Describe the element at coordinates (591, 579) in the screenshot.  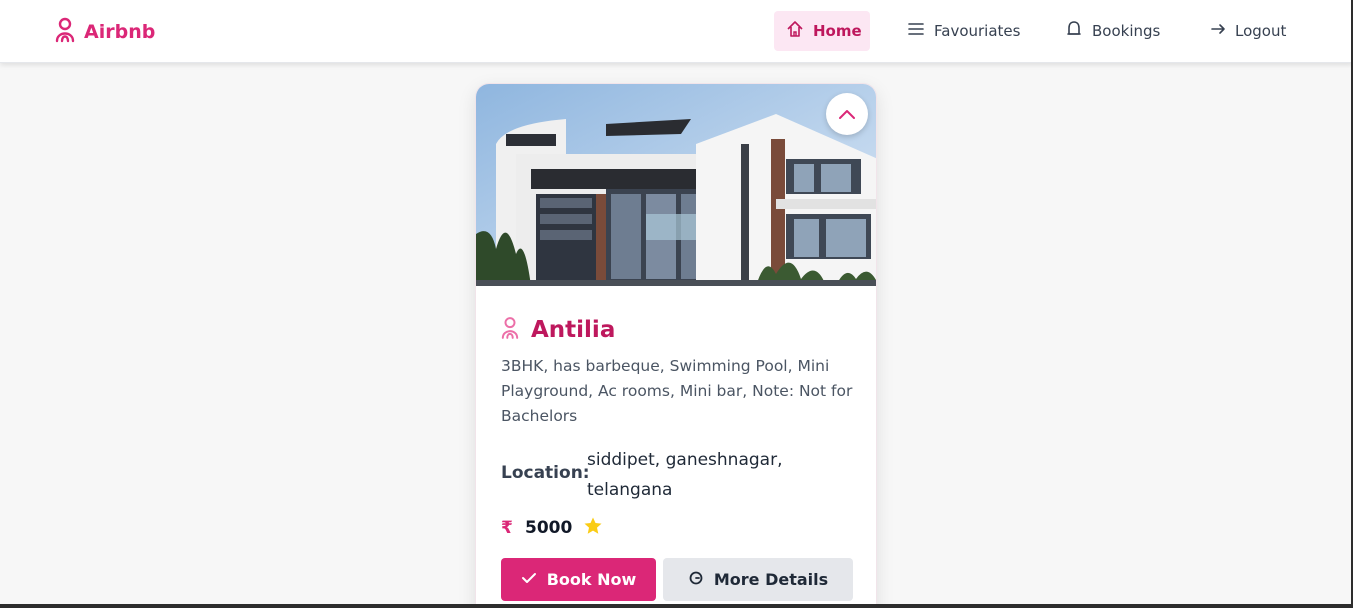
I see `book-now-label: Book Now` at that location.